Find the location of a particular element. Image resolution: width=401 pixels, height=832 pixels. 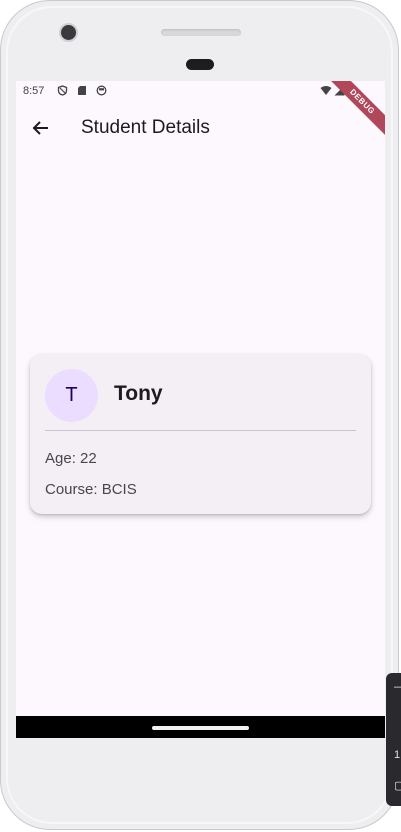

earpiece-speaker is located at coordinates (201, 32).